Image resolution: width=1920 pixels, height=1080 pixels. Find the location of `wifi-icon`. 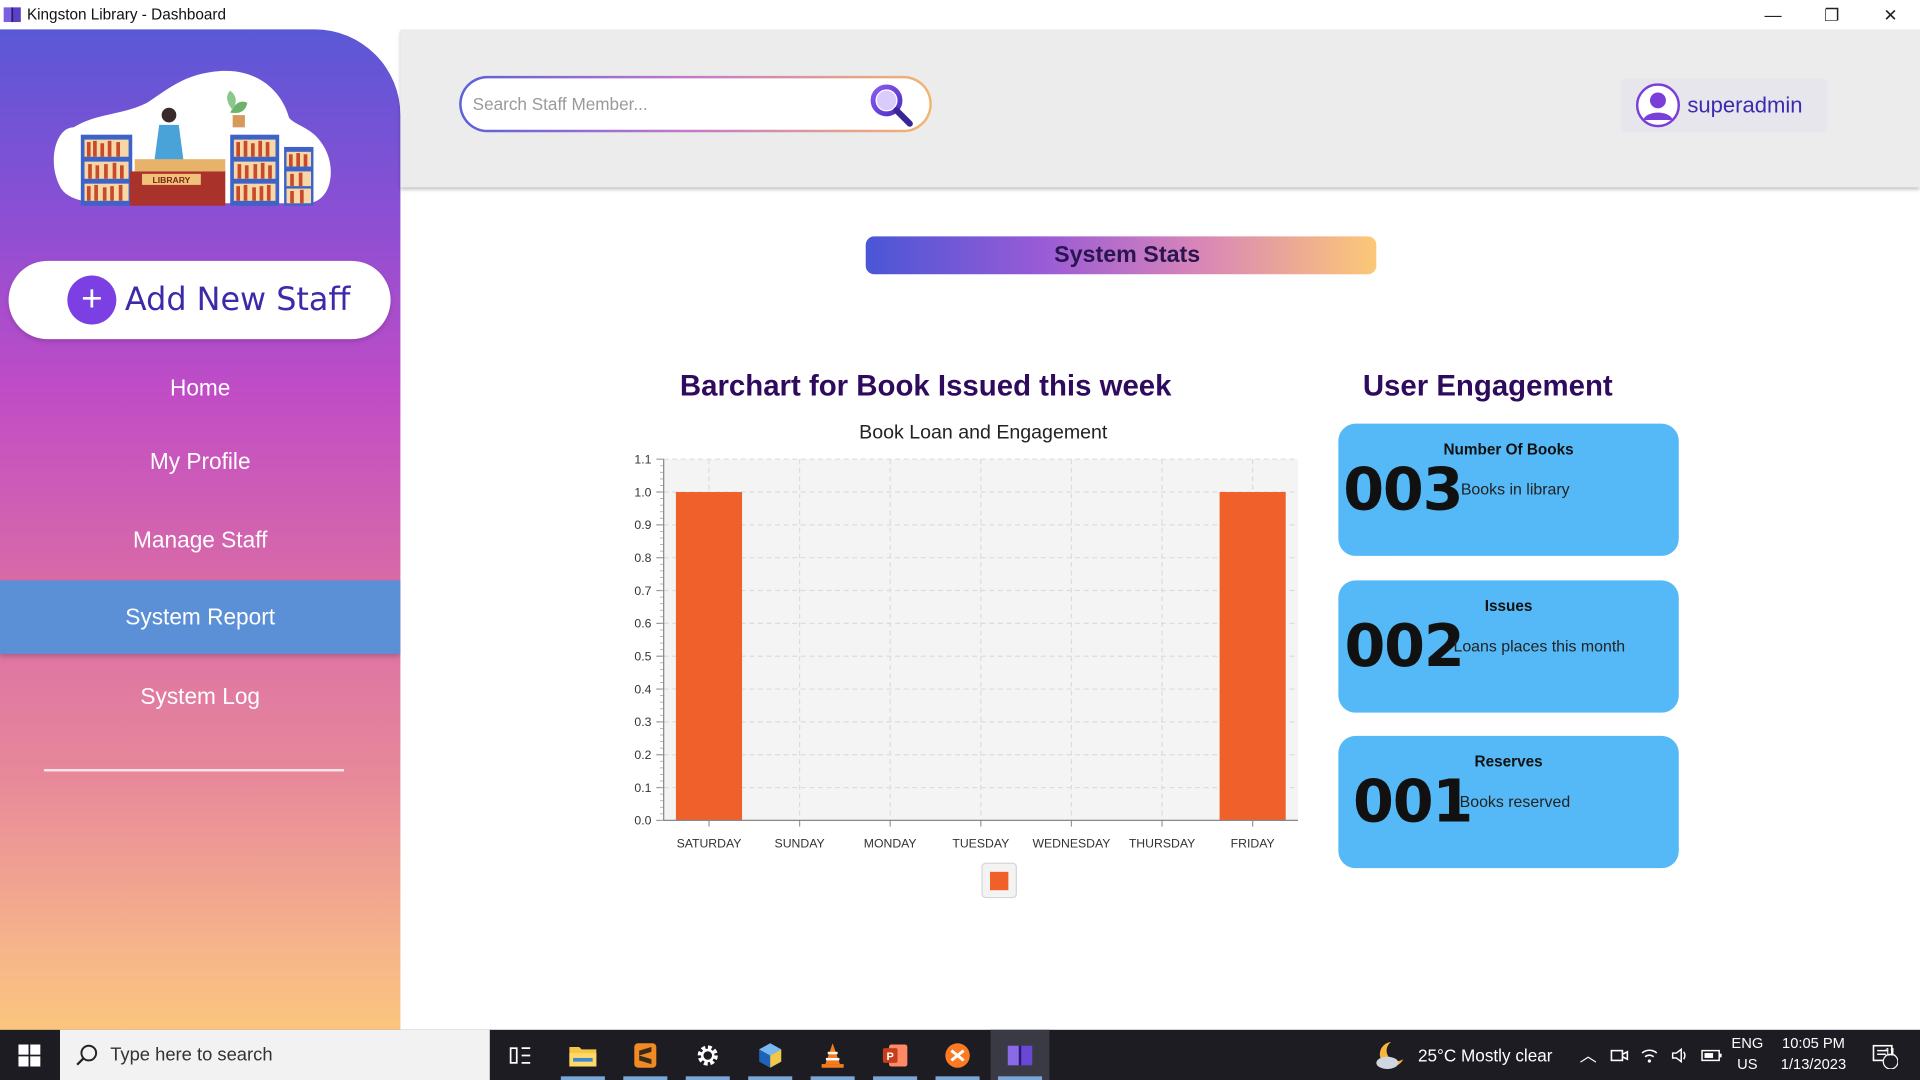

wifi-icon is located at coordinates (1650, 1055).